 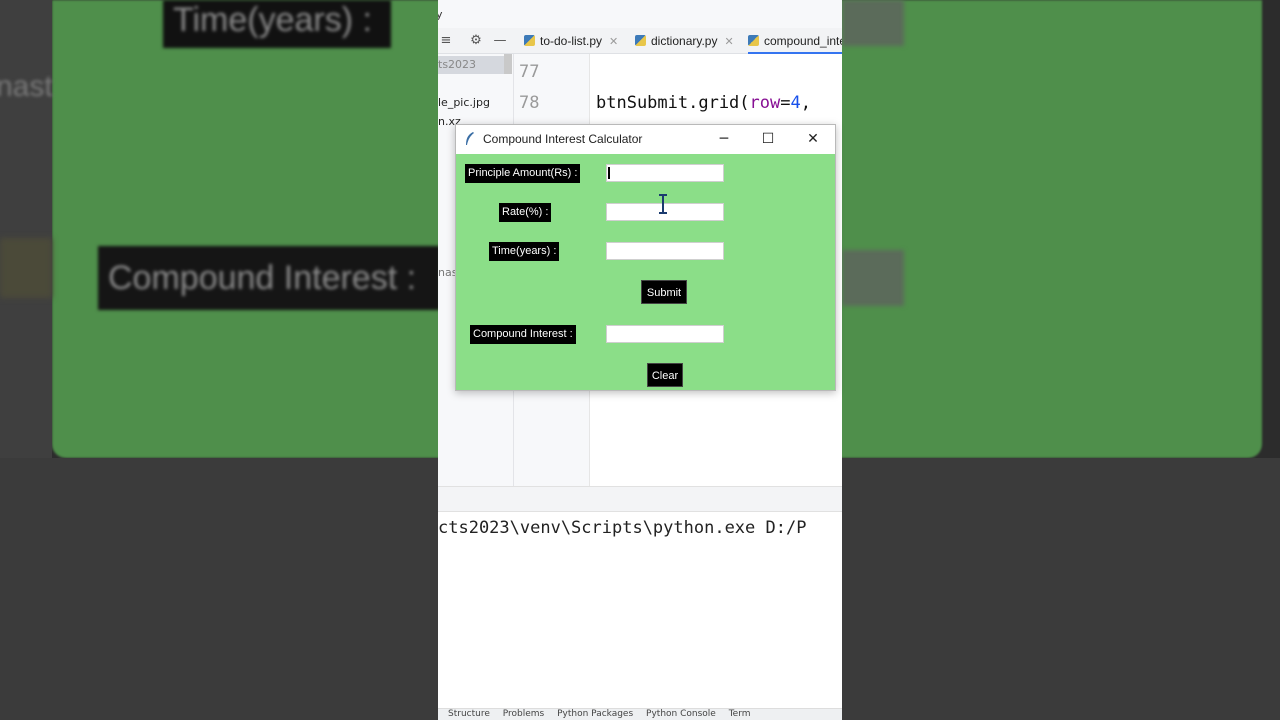 What do you see at coordinates (525, 212) in the screenshot?
I see `rate-label: Rate(%) :` at bounding box center [525, 212].